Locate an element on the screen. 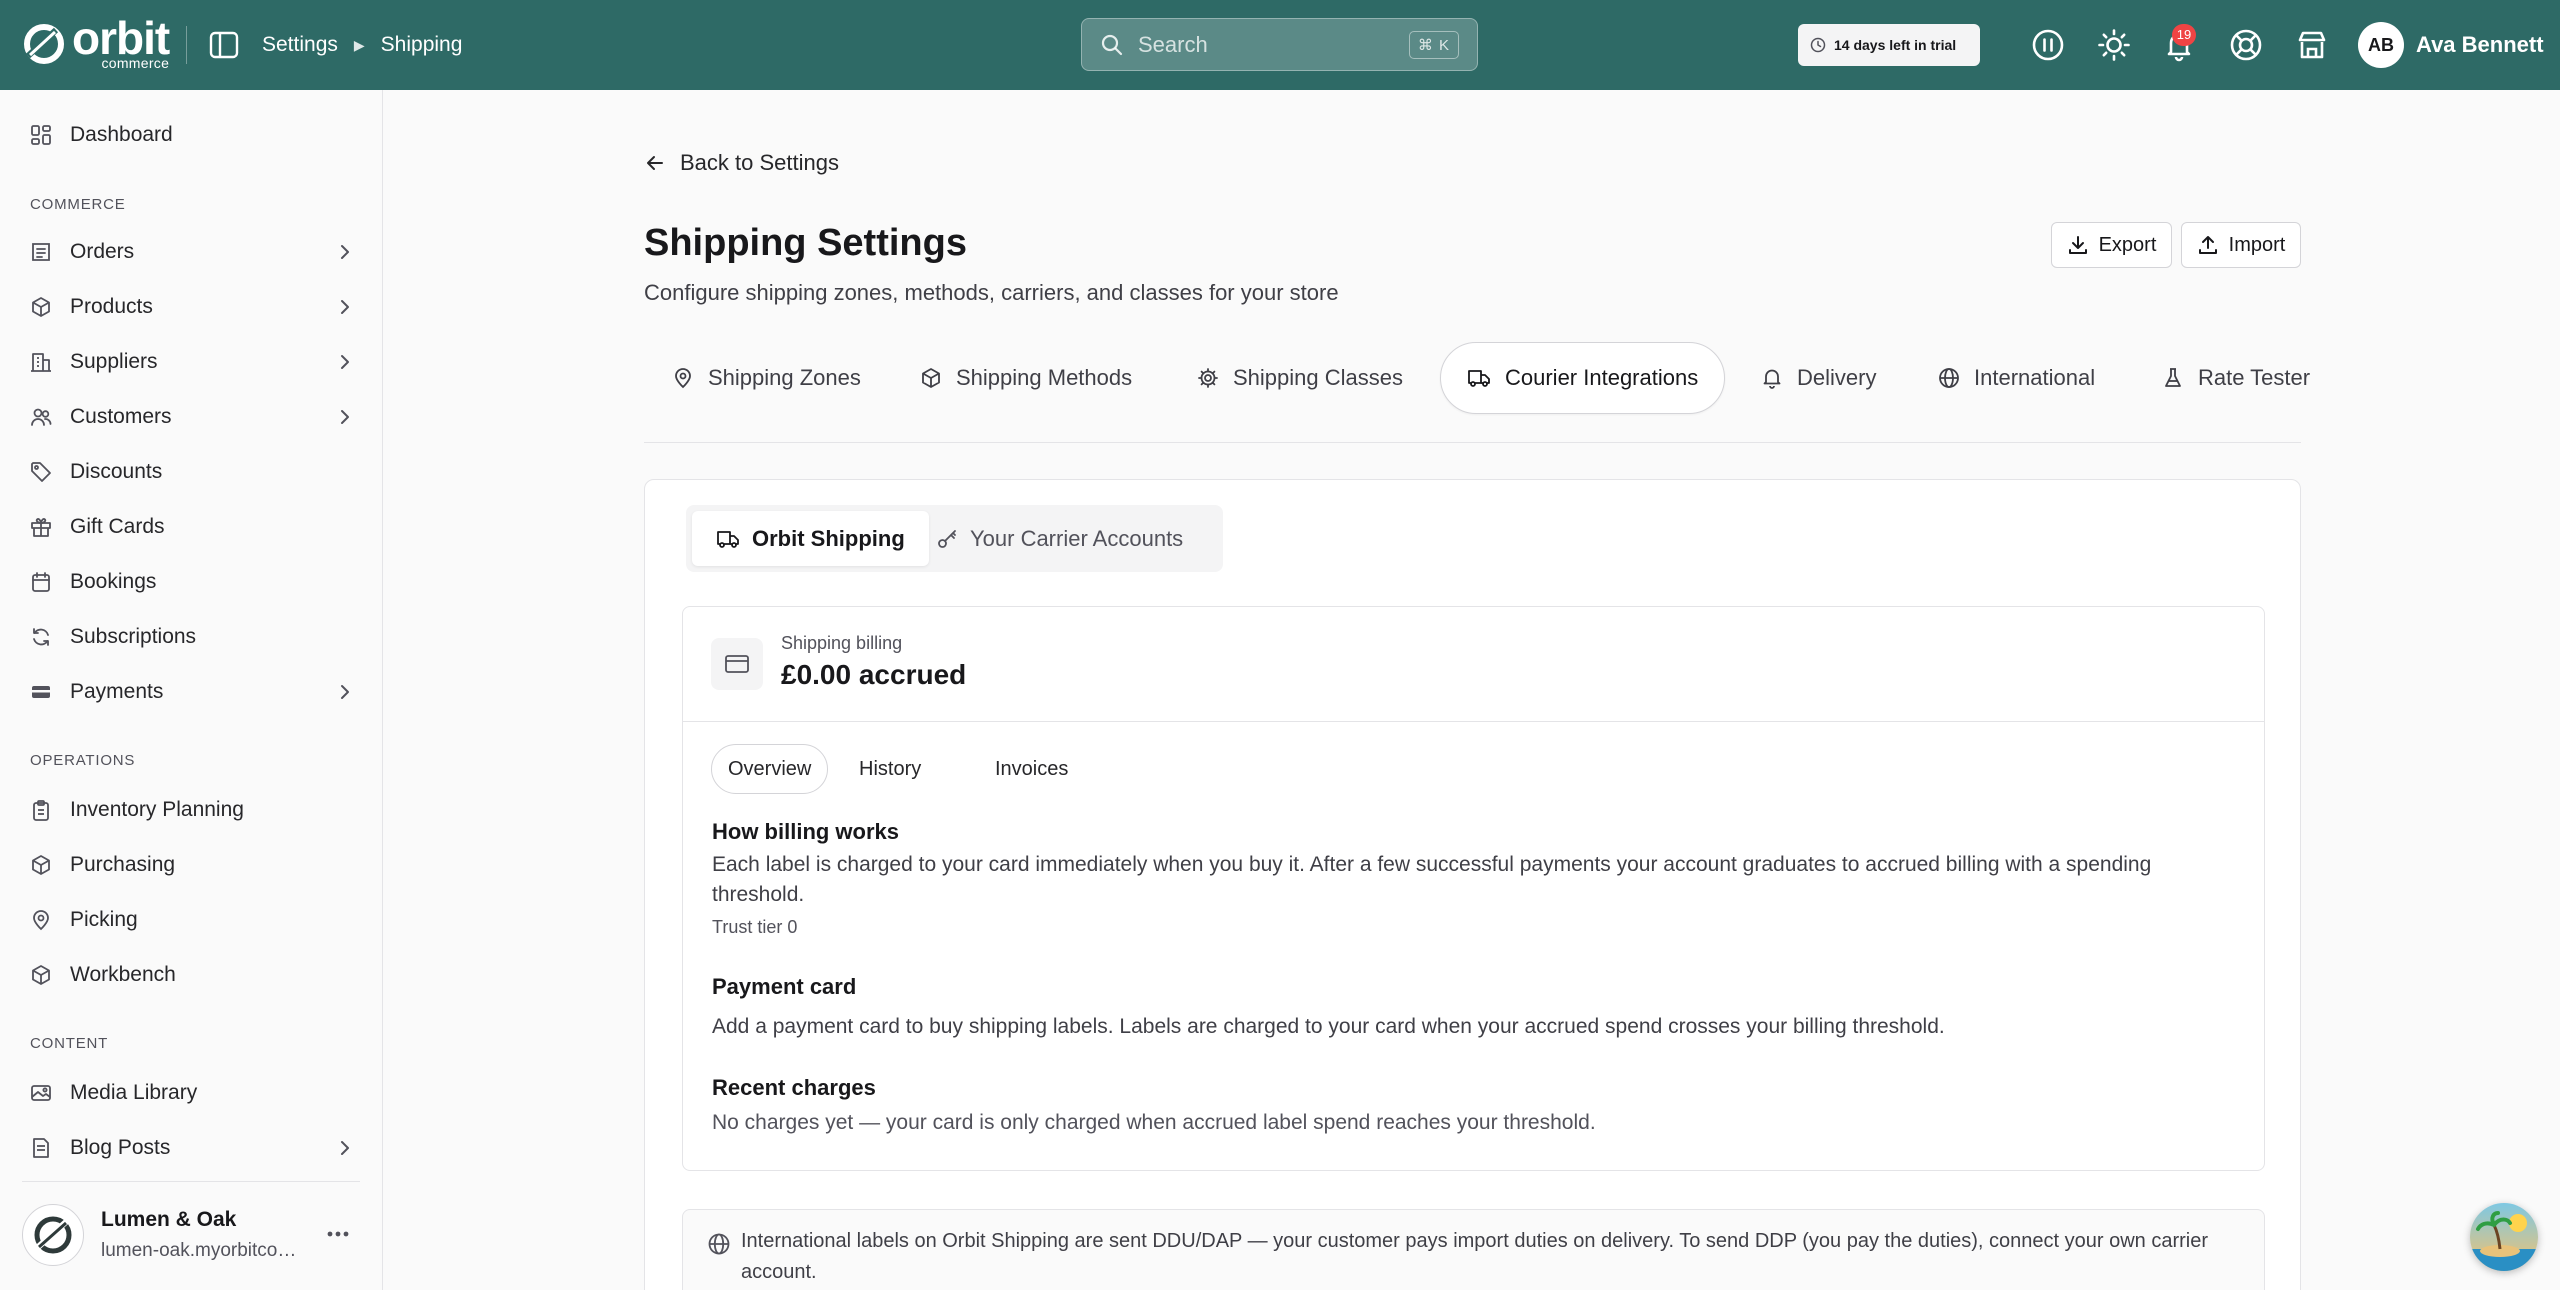 The image size is (2560, 1290). theme-toggle-button is located at coordinates (2114, 45).